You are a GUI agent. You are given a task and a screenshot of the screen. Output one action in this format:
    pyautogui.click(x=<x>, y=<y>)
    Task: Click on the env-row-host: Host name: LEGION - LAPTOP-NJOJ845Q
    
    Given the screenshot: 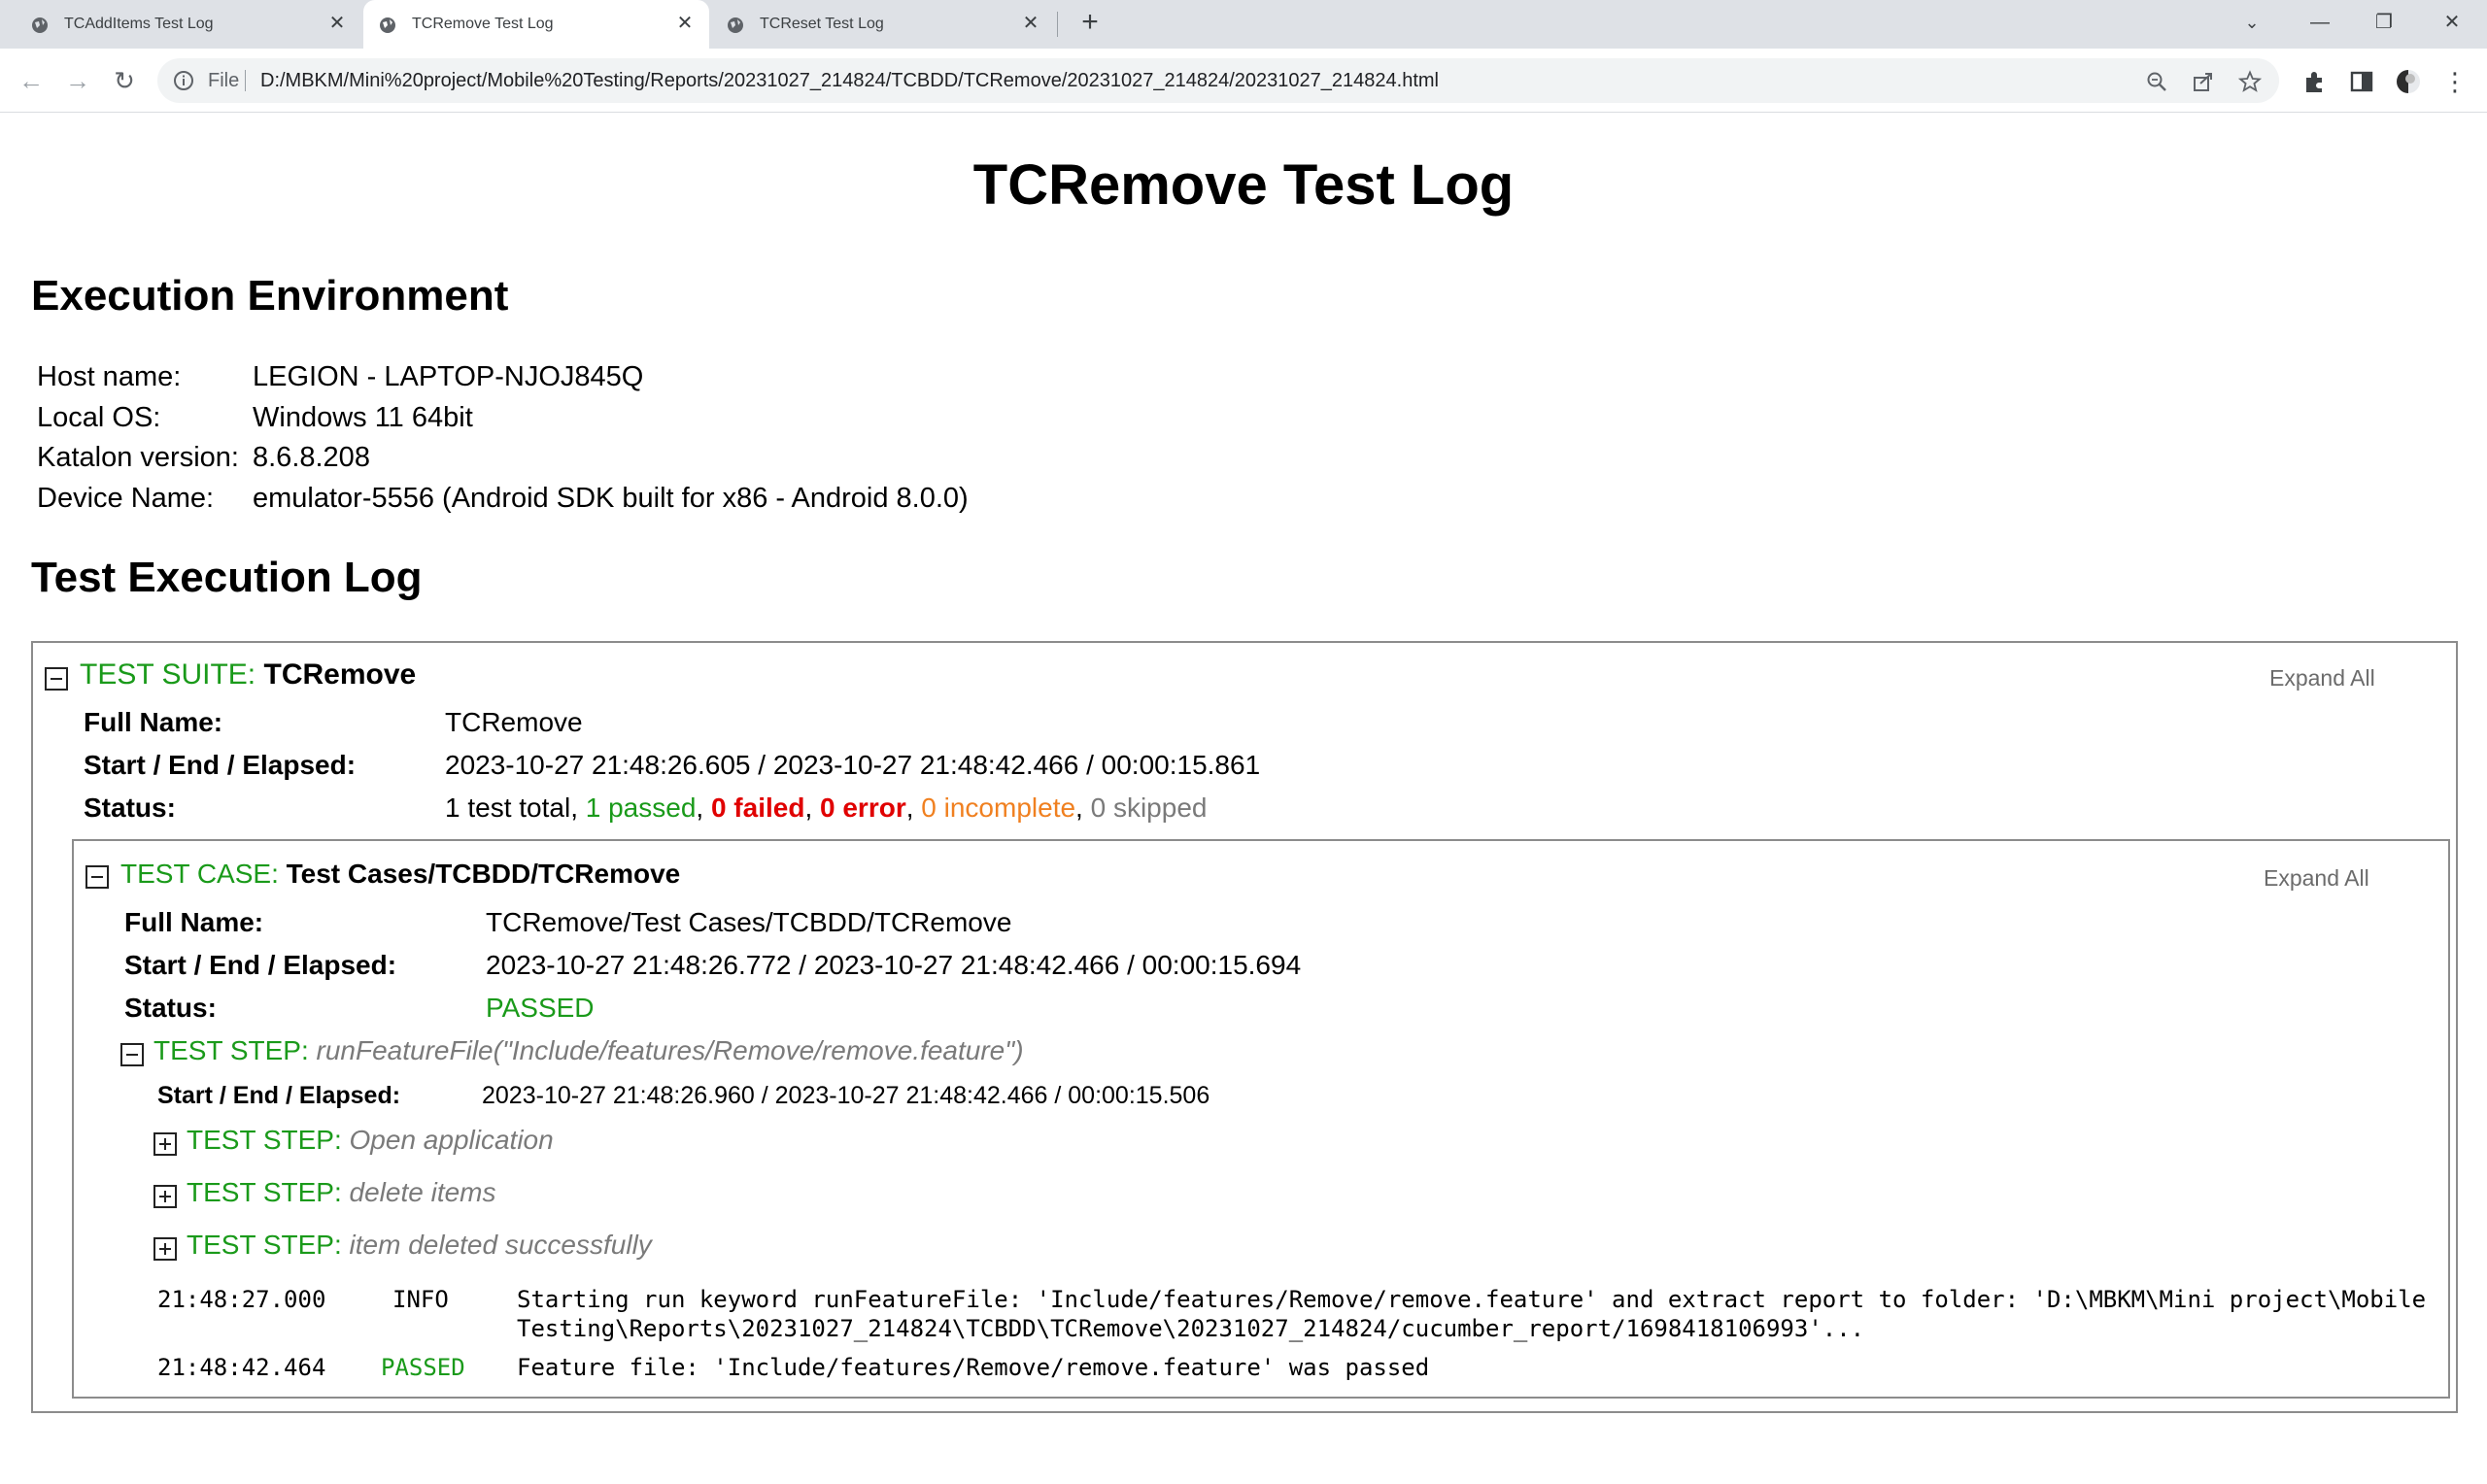 What is the action you would take?
    pyautogui.click(x=340, y=377)
    